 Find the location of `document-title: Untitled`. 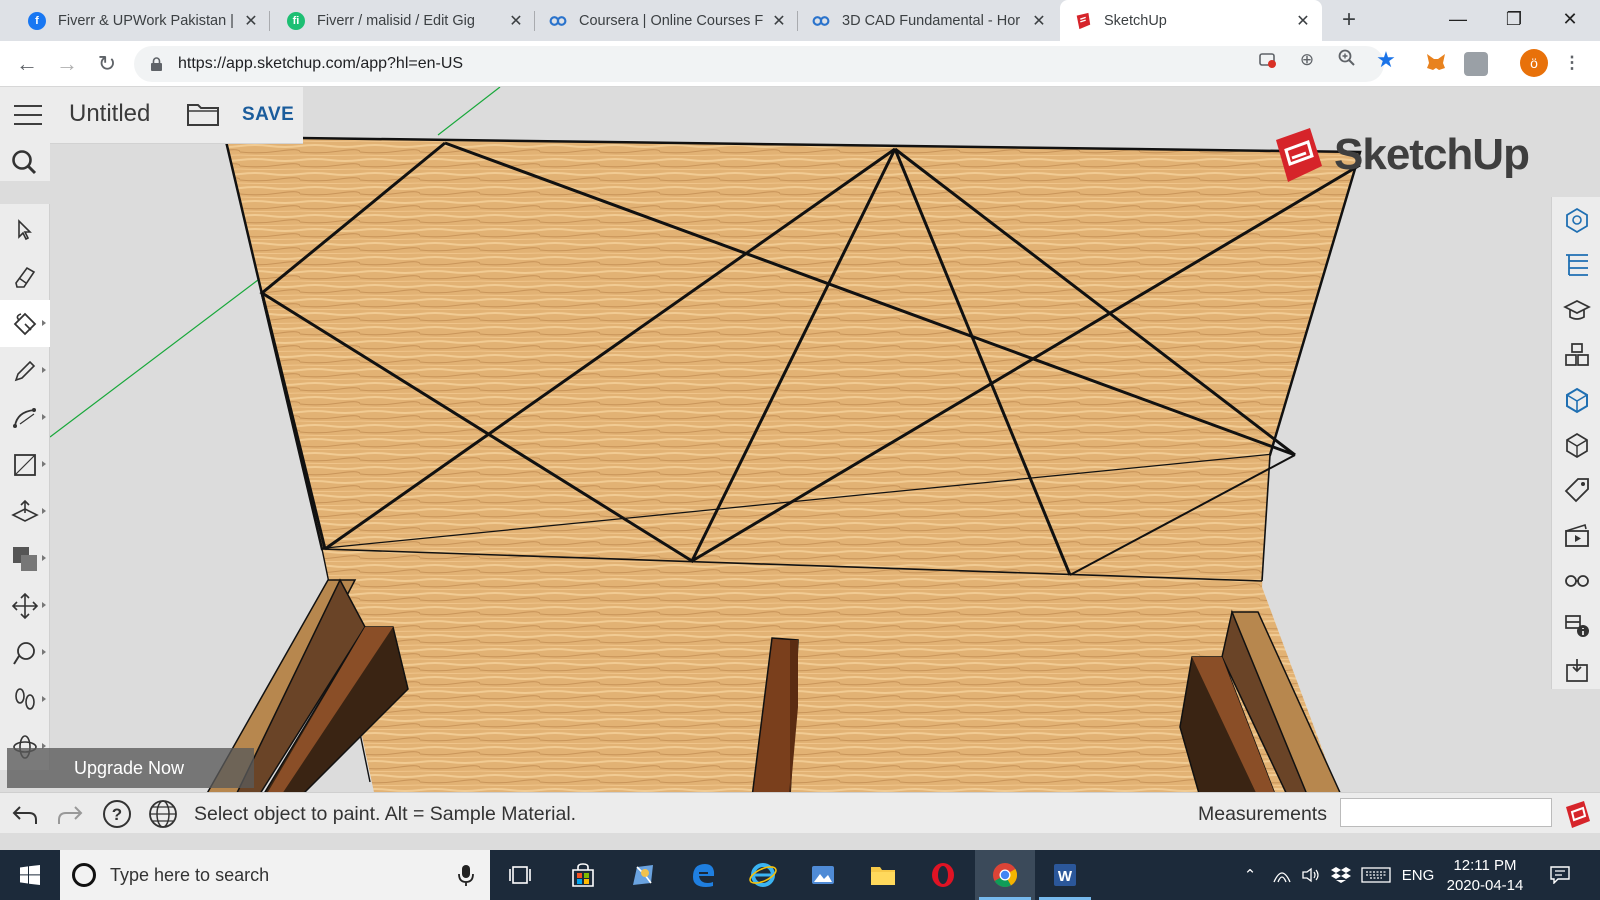

document-title: Untitled is located at coordinates (109, 114).